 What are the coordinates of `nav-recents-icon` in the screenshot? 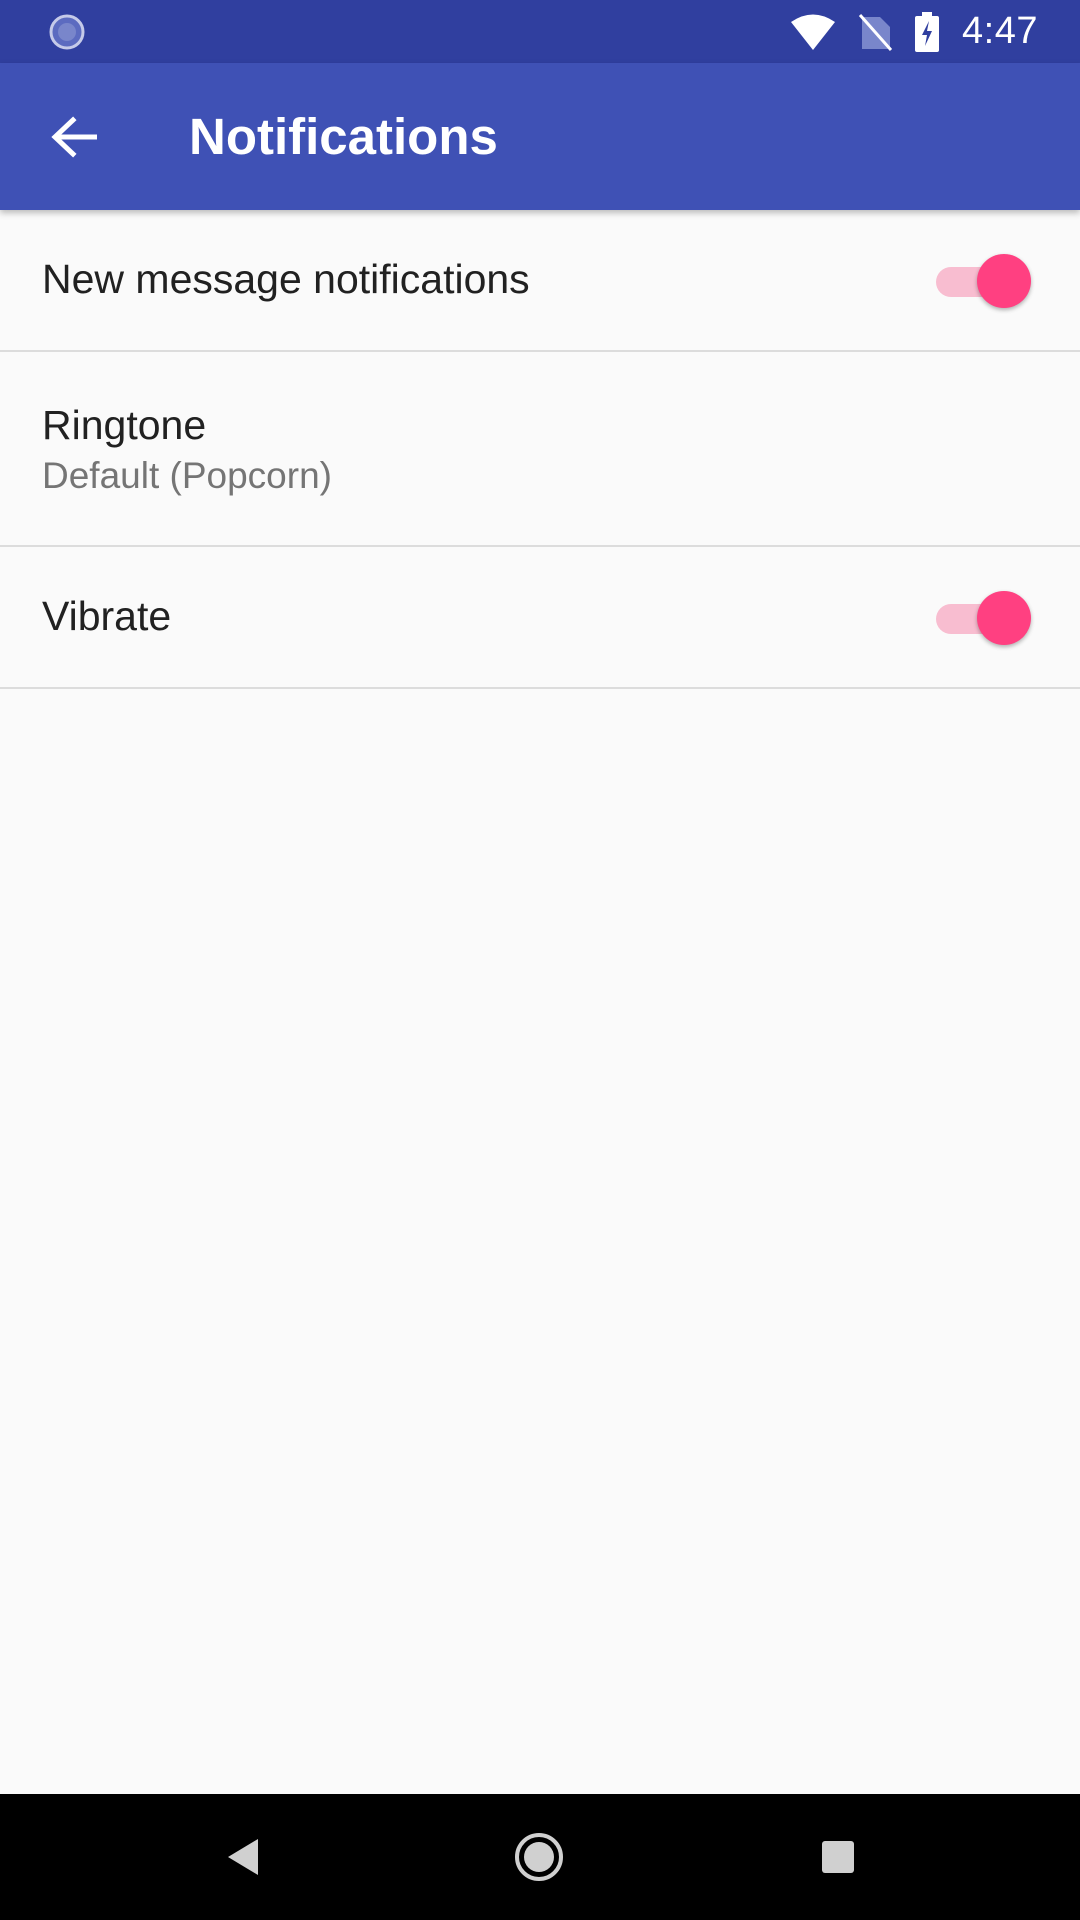 It's located at (838, 1857).